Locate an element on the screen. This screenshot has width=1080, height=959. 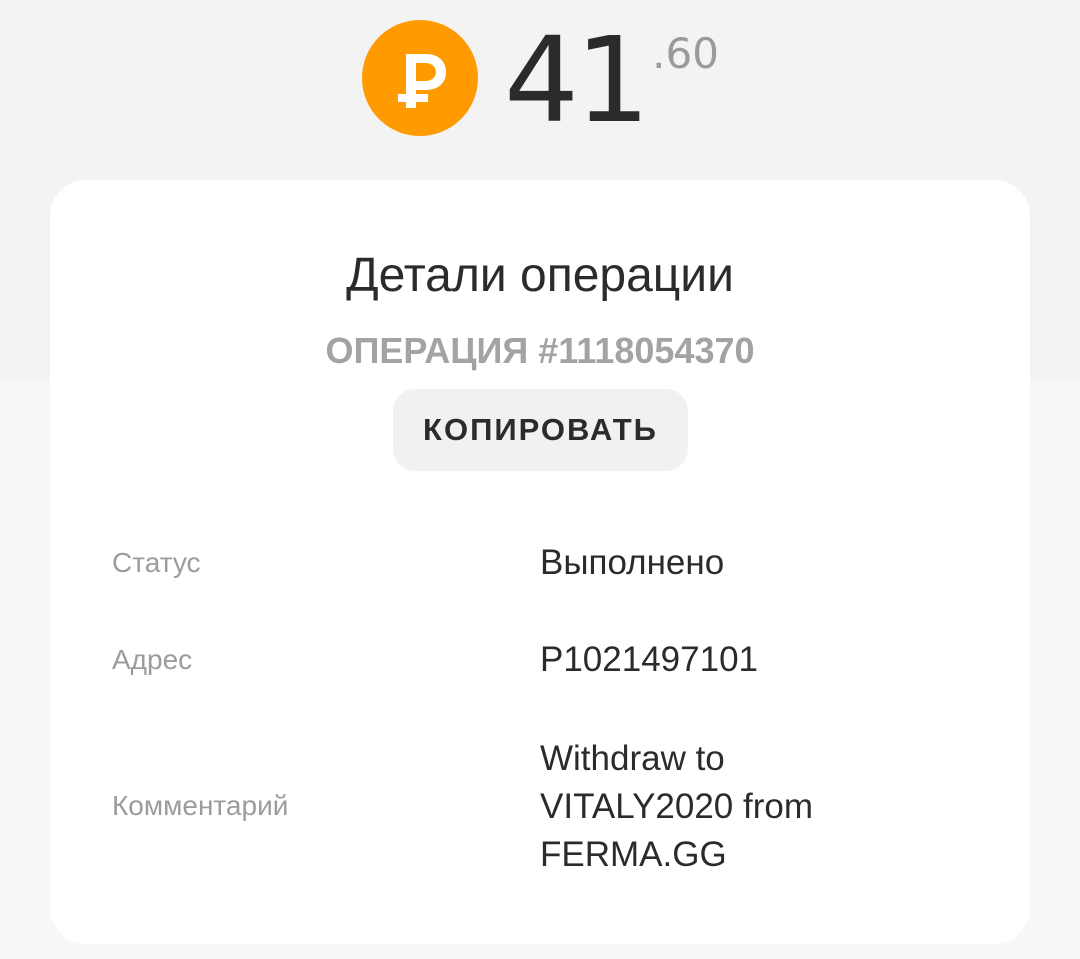
balance-integer: 41 is located at coordinates (577, 80).